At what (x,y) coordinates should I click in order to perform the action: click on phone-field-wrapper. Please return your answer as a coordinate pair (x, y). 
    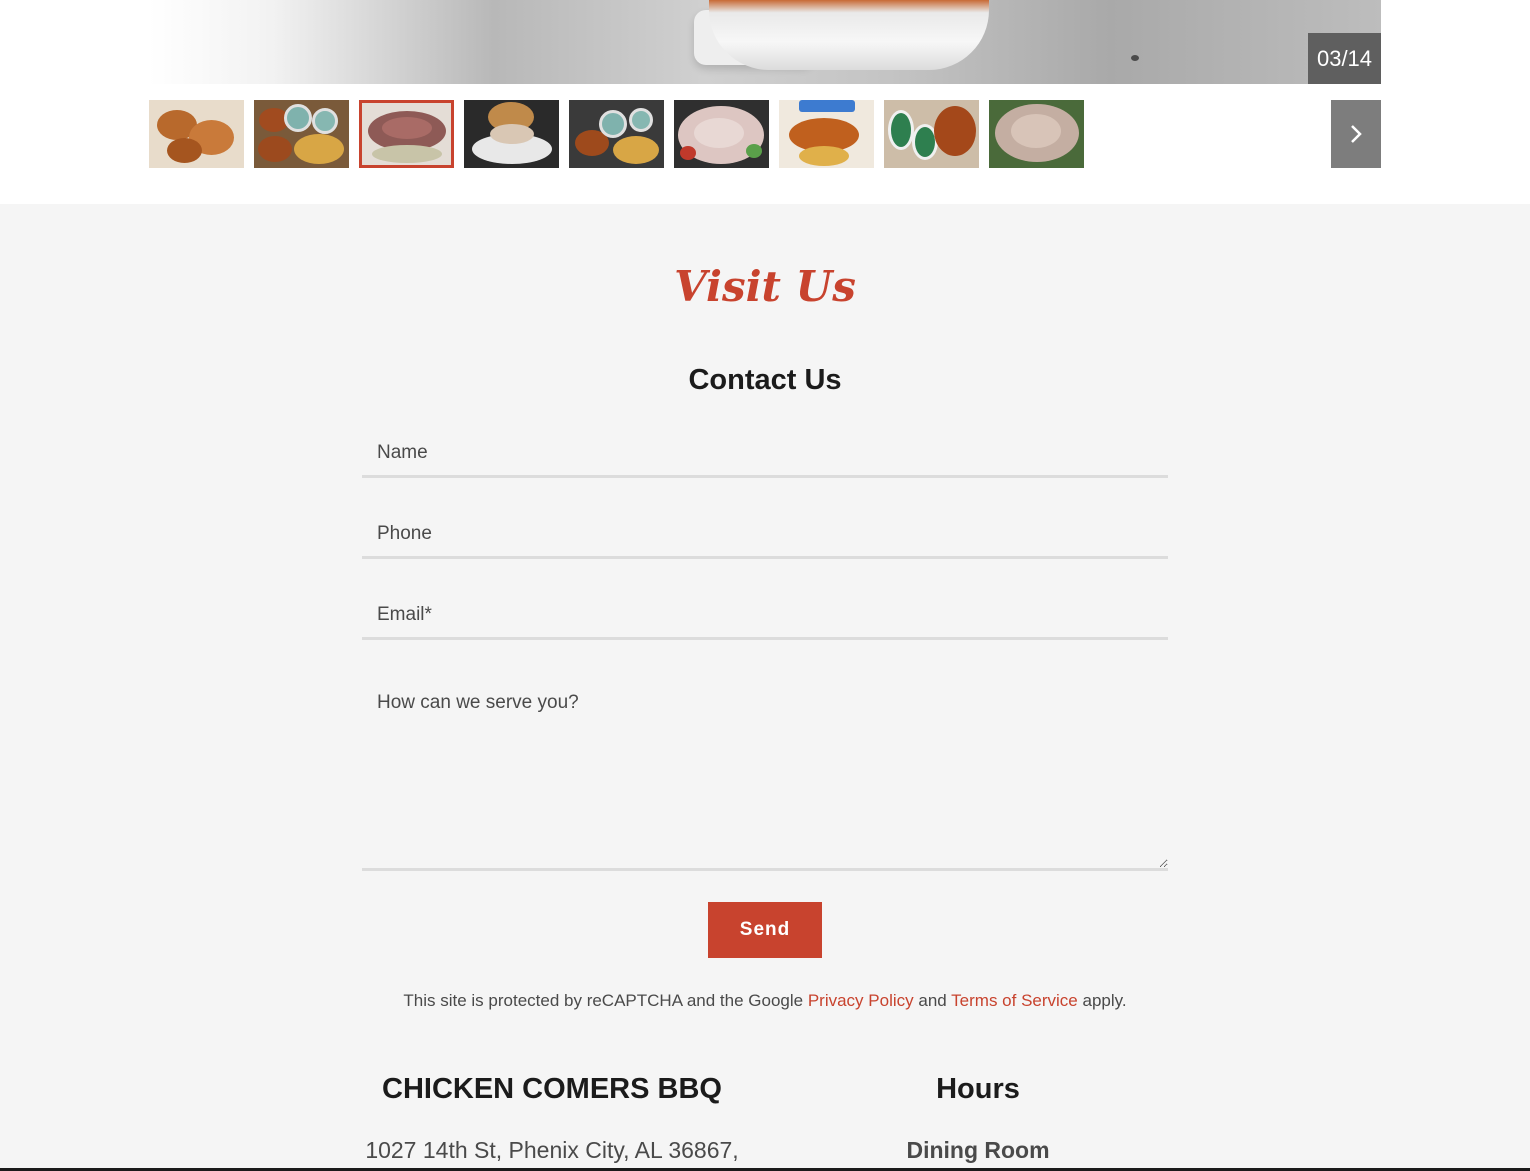
    Looking at the image, I should click on (765, 535).